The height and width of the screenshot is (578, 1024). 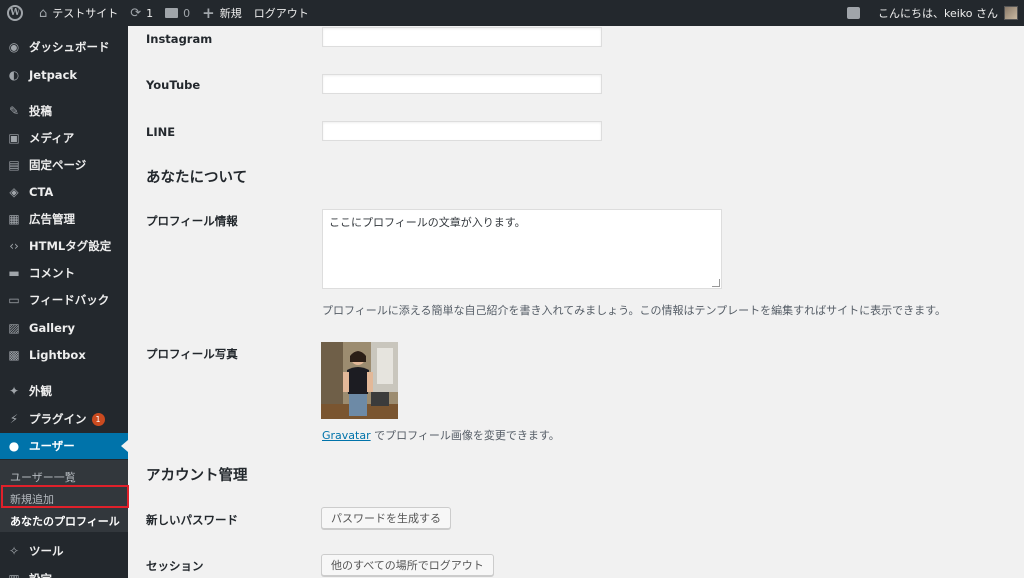 I want to click on line-label: LINE, so click(x=161, y=132).